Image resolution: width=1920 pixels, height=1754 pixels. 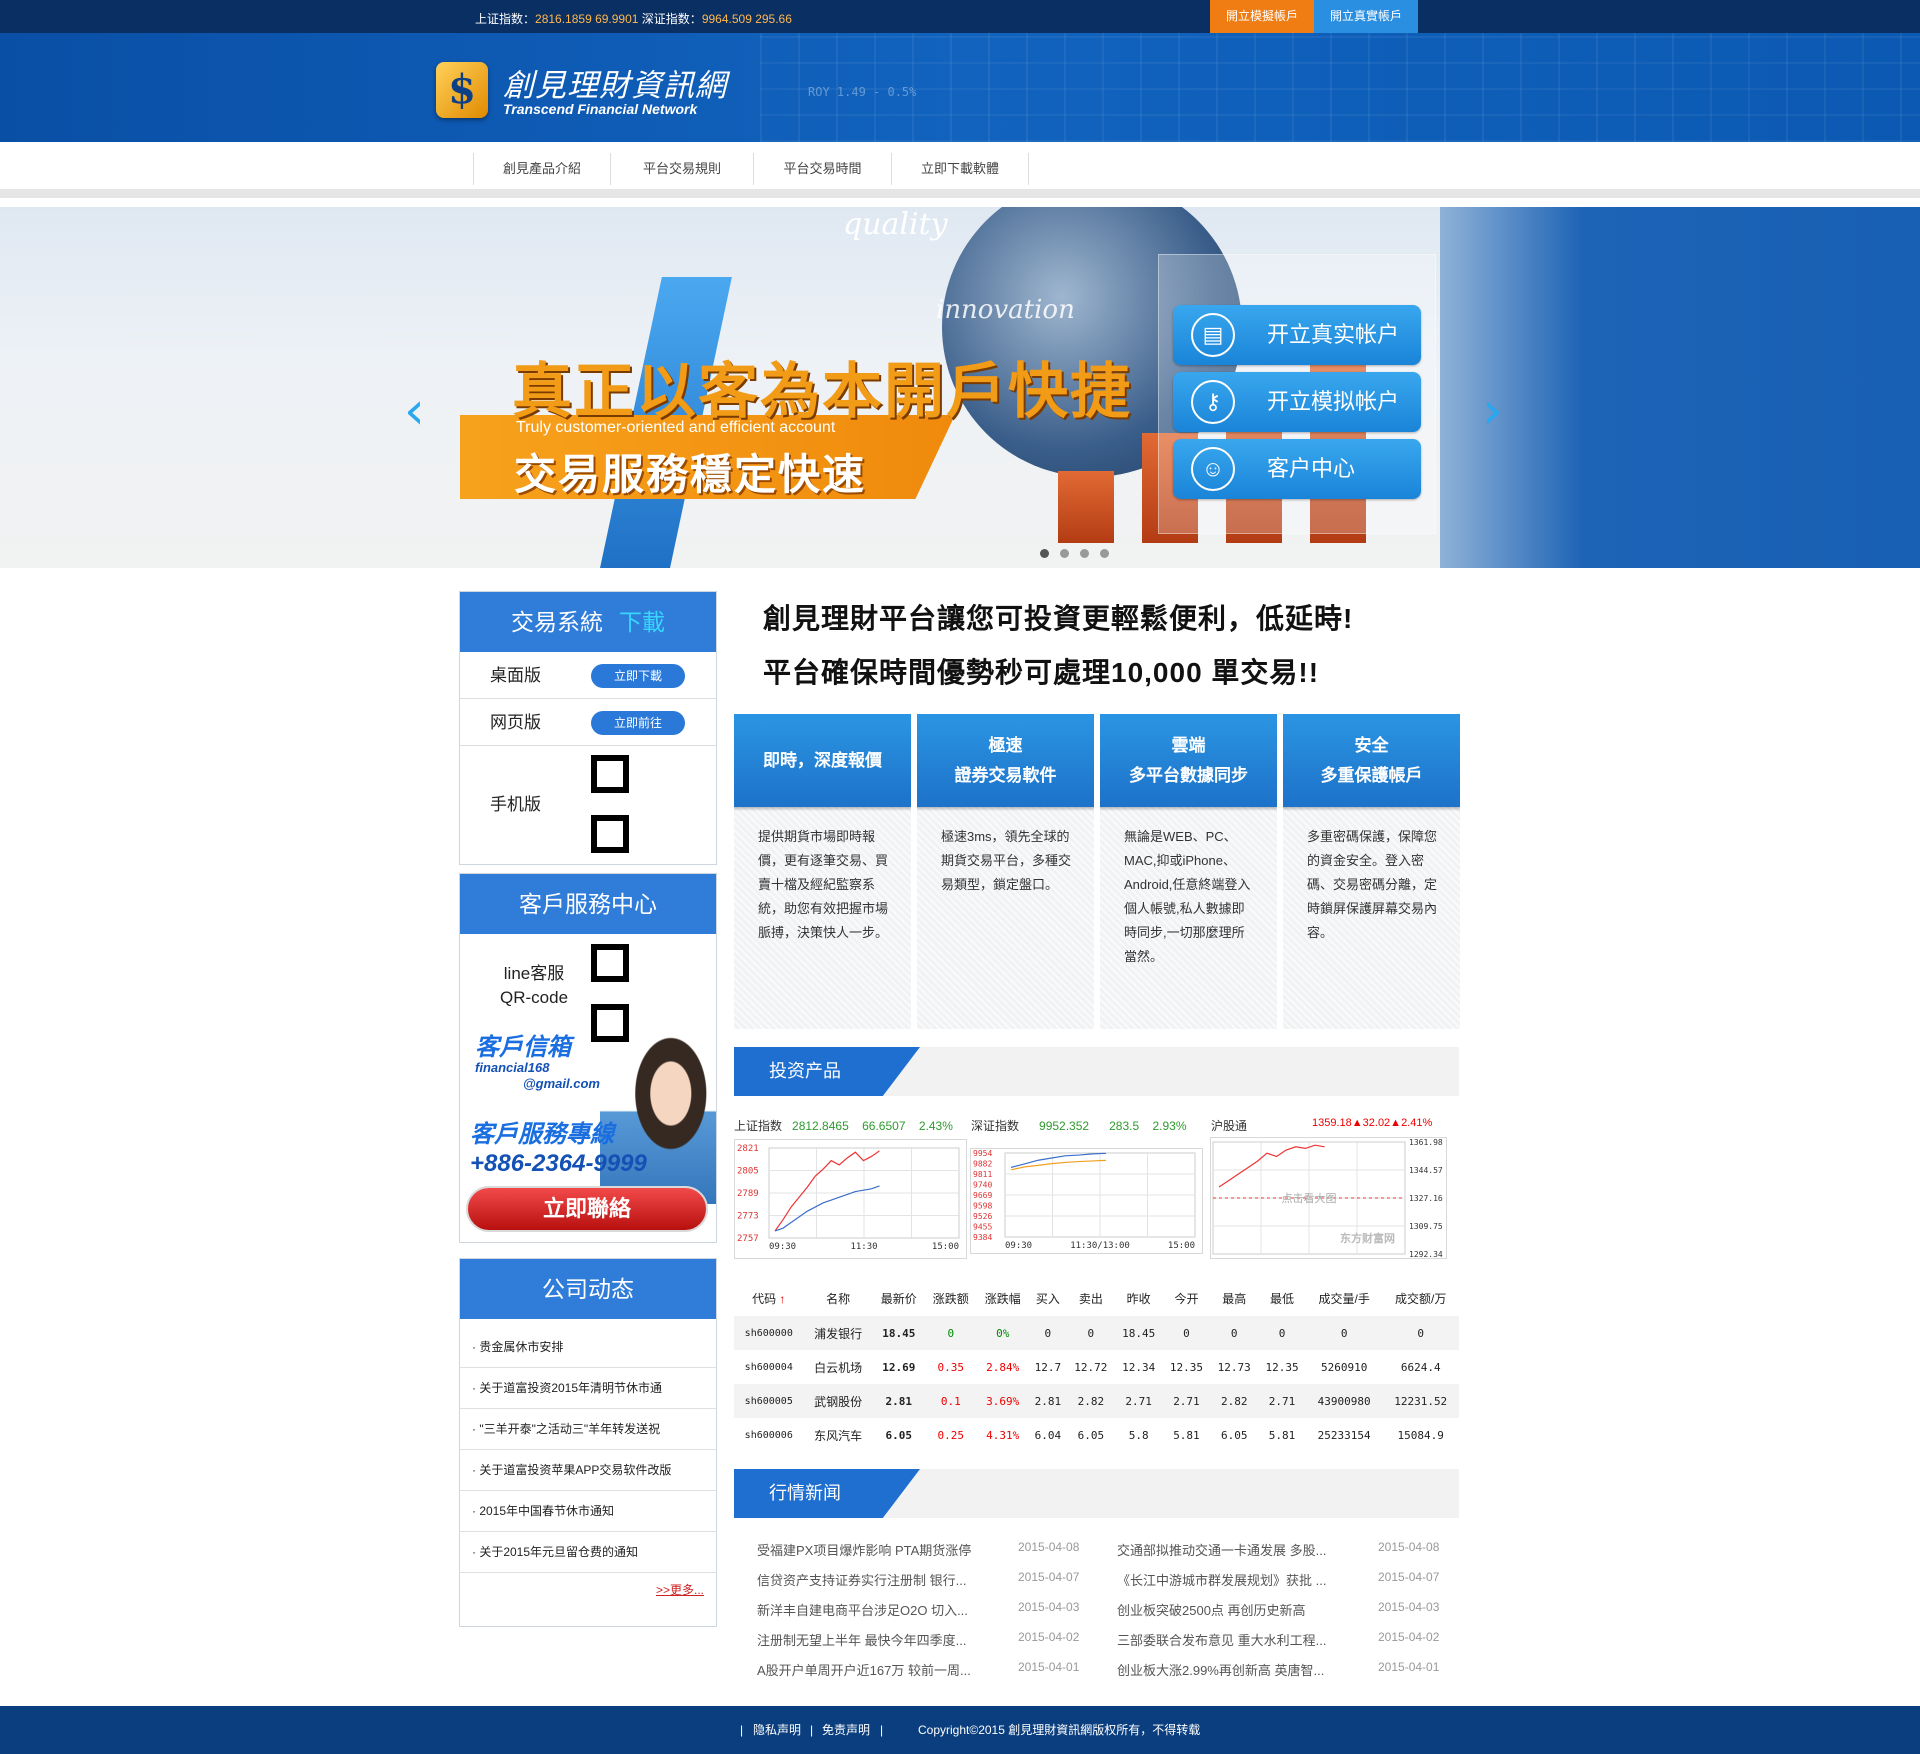 I want to click on open-real-account-cta: ▤ 开立真实帐户, so click(x=1297, y=335).